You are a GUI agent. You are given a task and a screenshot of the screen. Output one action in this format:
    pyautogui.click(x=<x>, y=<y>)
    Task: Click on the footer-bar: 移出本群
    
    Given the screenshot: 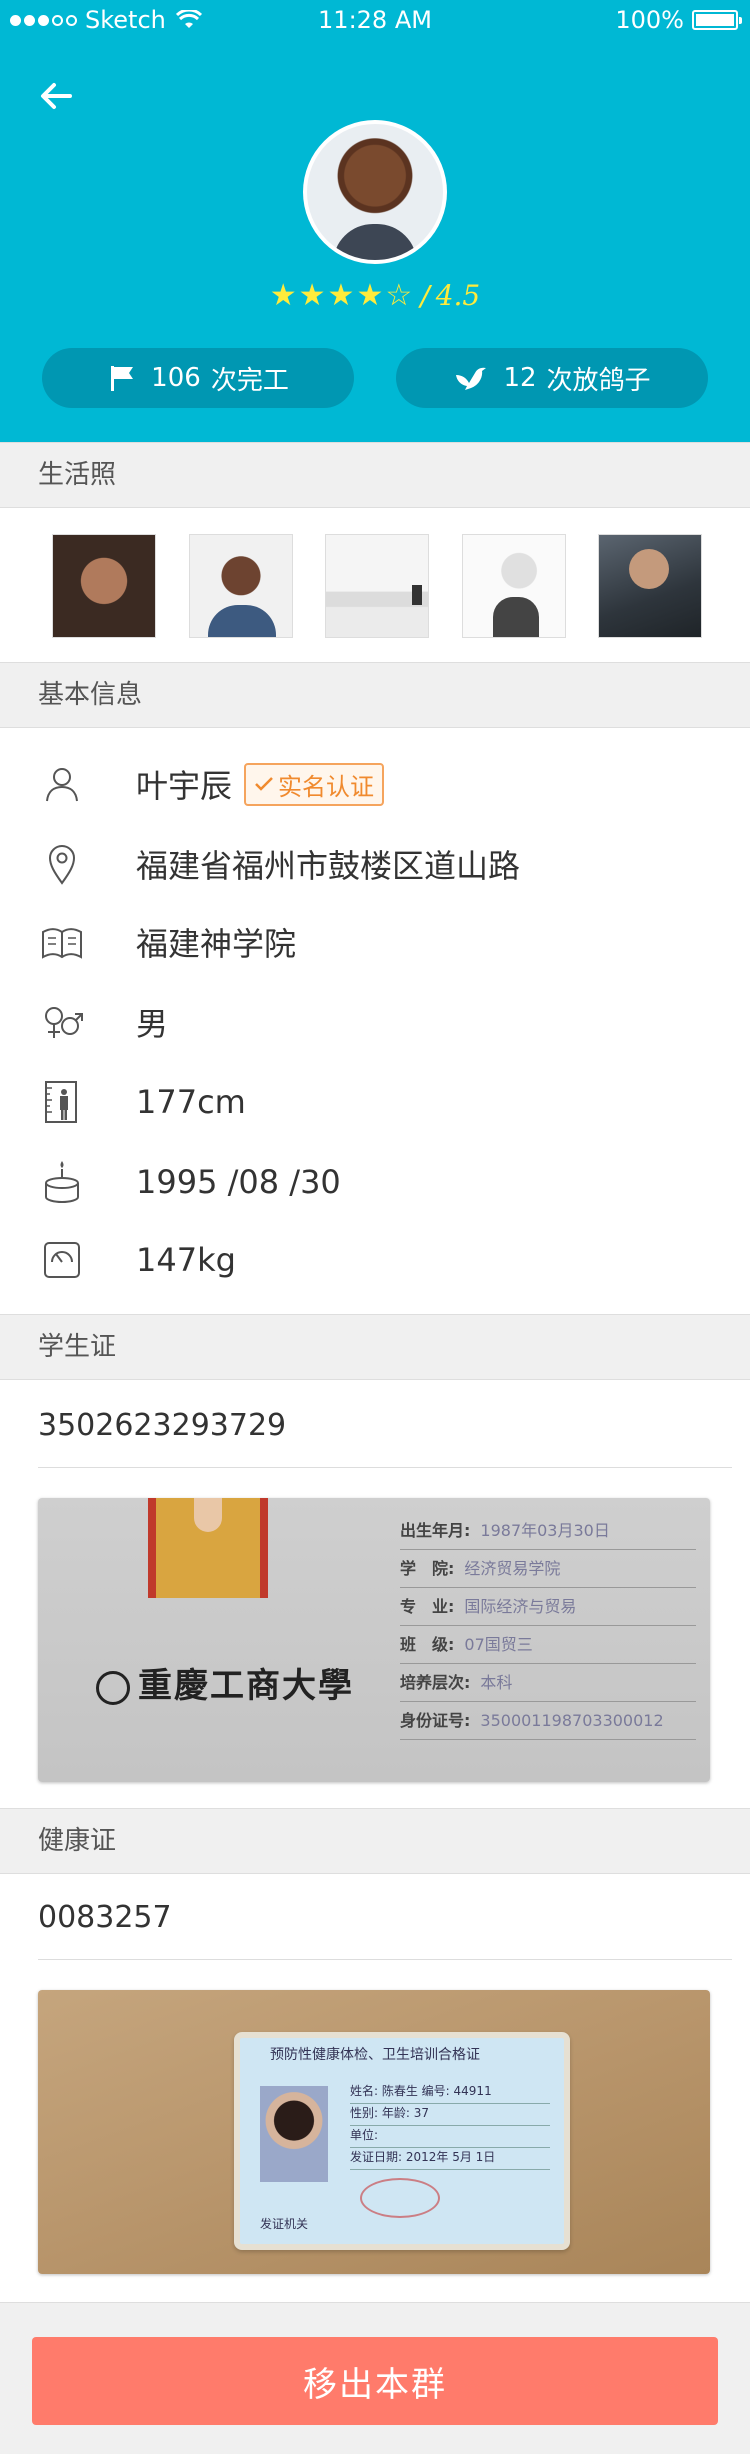 What is the action you would take?
    pyautogui.click(x=375, y=2378)
    